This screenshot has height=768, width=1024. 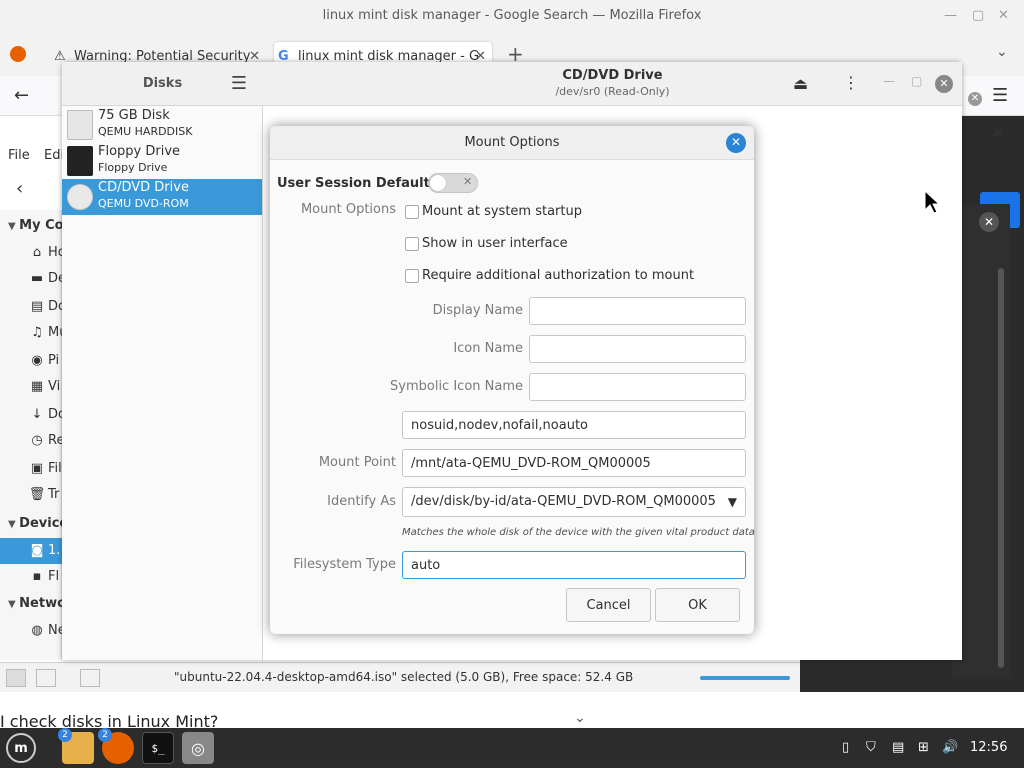 What do you see at coordinates (158, 748) in the screenshot?
I see `terminal-app-icon: $_` at bounding box center [158, 748].